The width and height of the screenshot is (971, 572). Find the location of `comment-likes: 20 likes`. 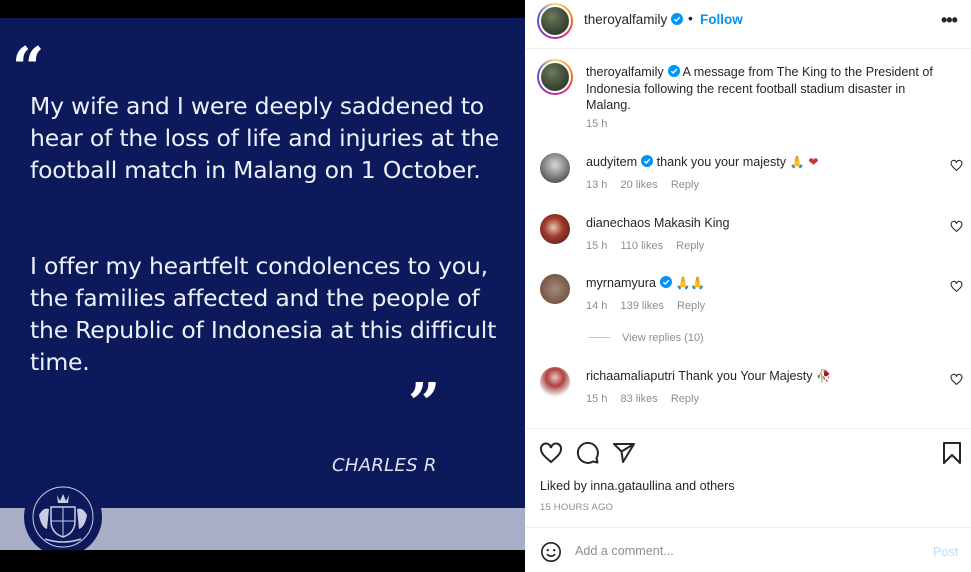

comment-likes: 20 likes is located at coordinates (638, 185).